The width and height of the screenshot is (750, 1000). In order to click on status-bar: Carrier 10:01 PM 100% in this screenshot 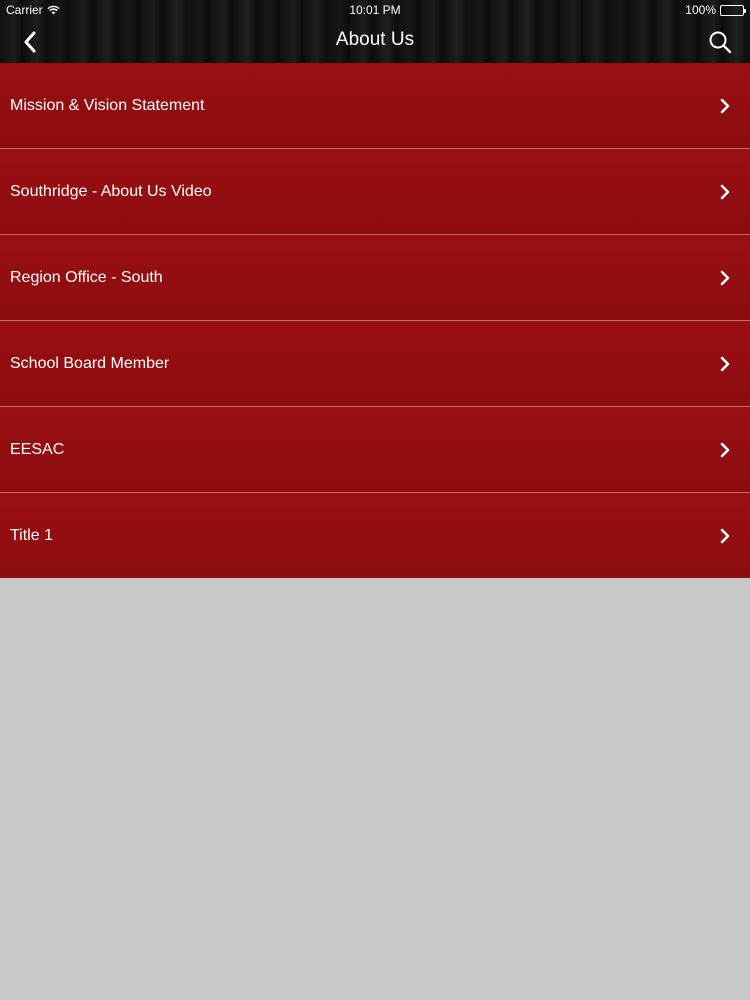, I will do `click(375, 10)`.